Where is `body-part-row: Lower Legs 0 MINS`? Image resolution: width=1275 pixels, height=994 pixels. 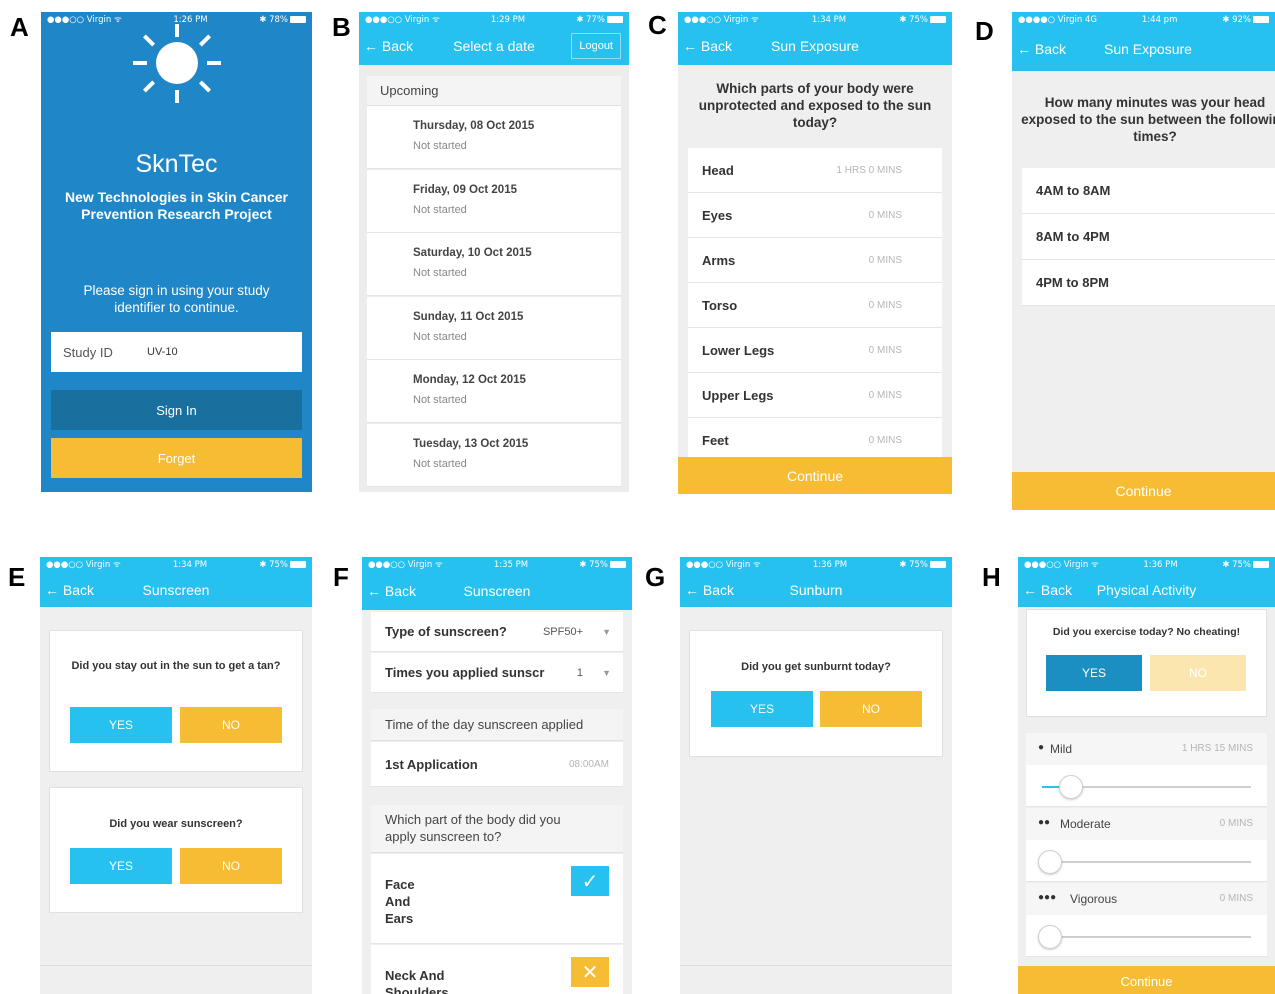 body-part-row: Lower Legs 0 MINS is located at coordinates (815, 350).